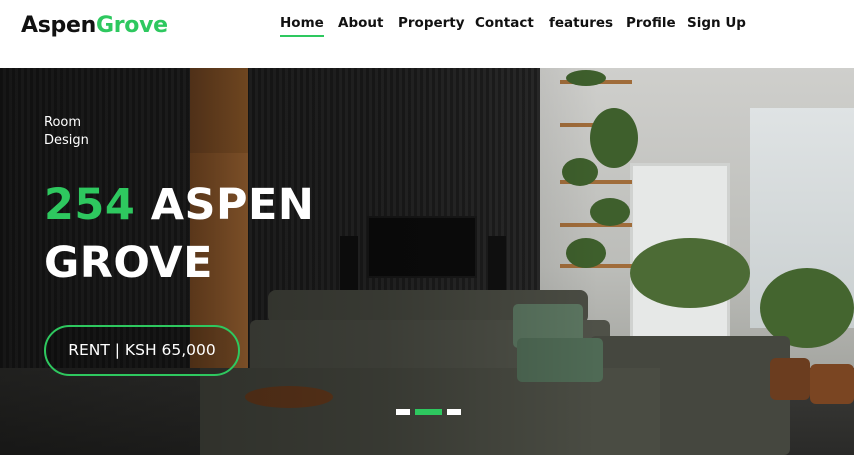  I want to click on hero-title-word1: ASPEN, so click(232, 205).